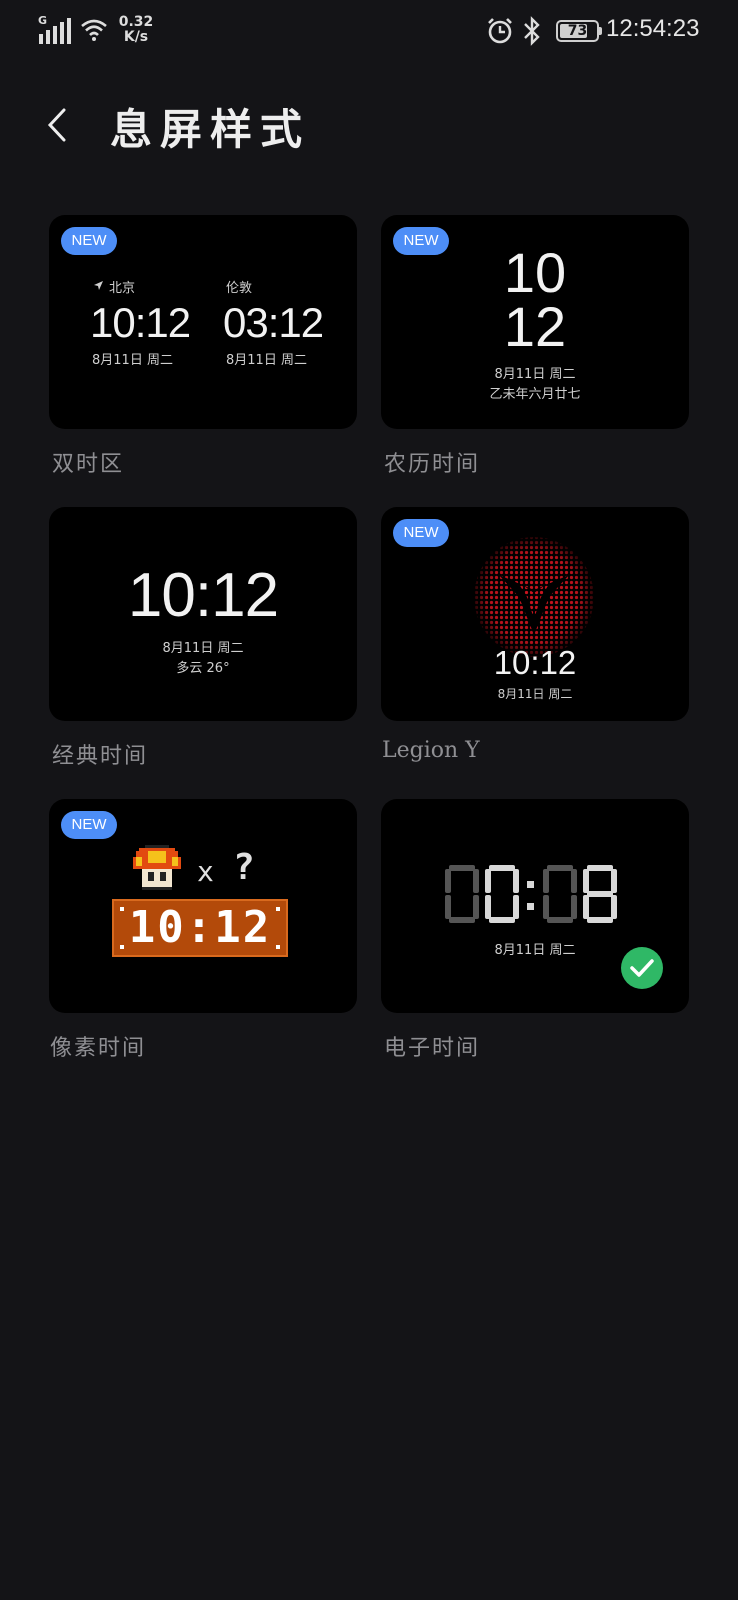  What do you see at coordinates (500, 31) in the screenshot?
I see `alarm-icon` at bounding box center [500, 31].